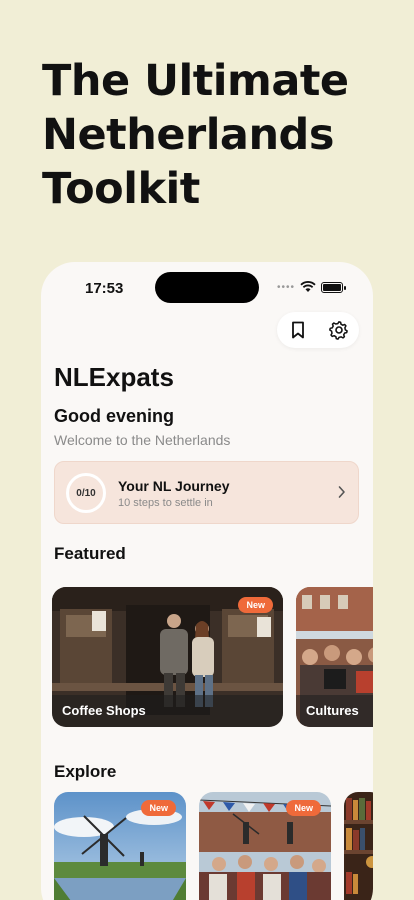 This screenshot has width=414, height=900. Describe the element at coordinates (285, 287) in the screenshot. I see `signal-icon: ••••` at that location.